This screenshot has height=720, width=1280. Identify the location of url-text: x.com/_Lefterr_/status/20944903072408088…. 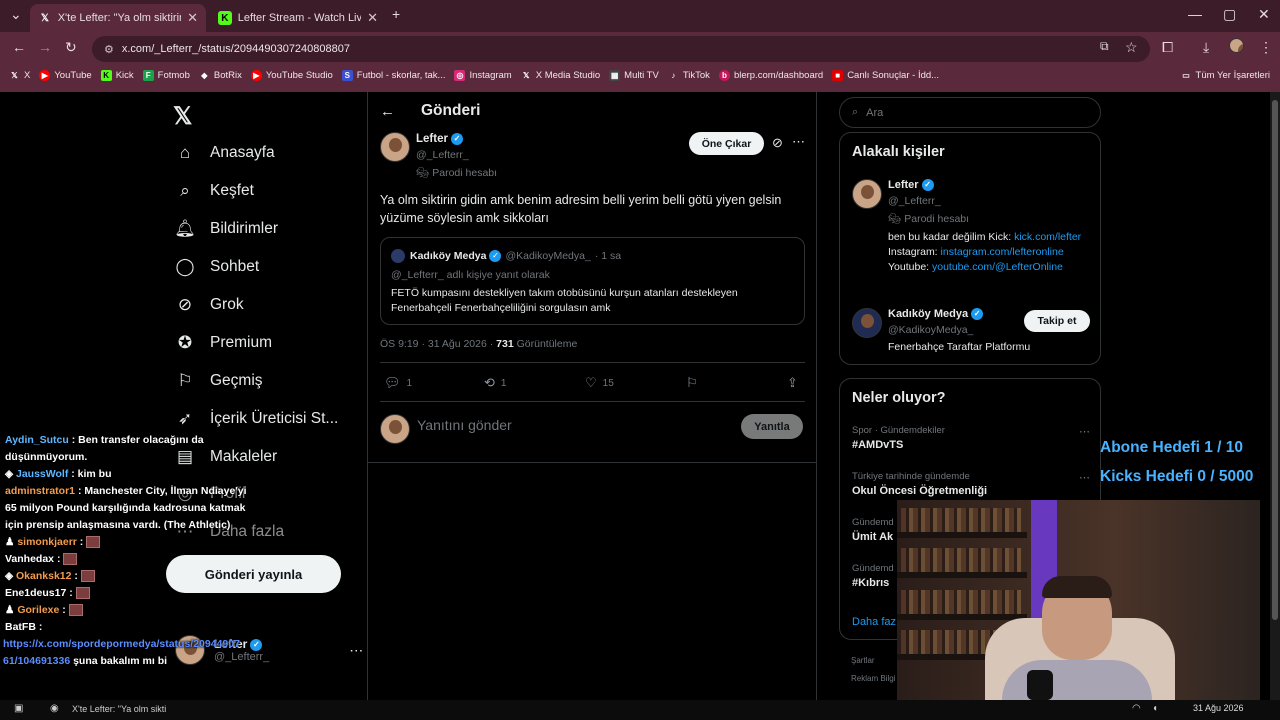
(235, 49).